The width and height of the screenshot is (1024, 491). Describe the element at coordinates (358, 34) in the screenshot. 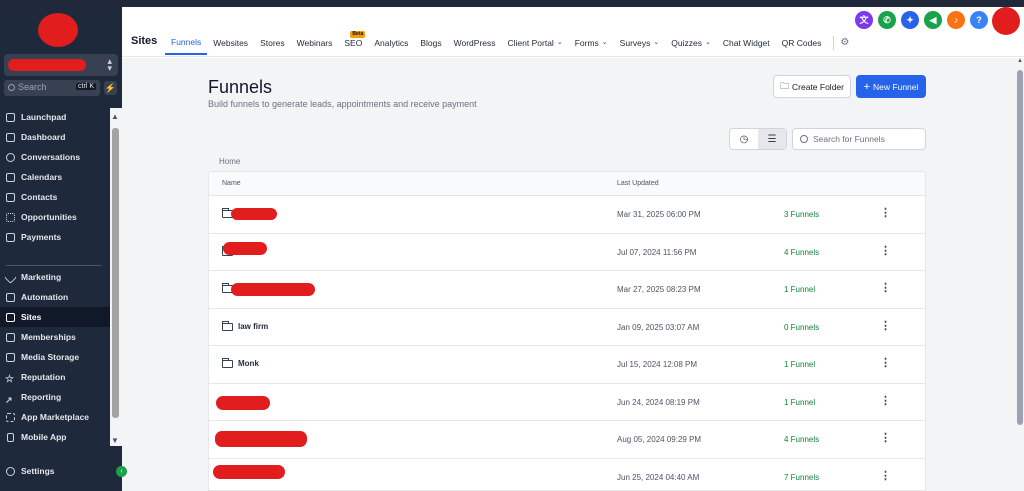

I see `beta-badge: Beta` at that location.